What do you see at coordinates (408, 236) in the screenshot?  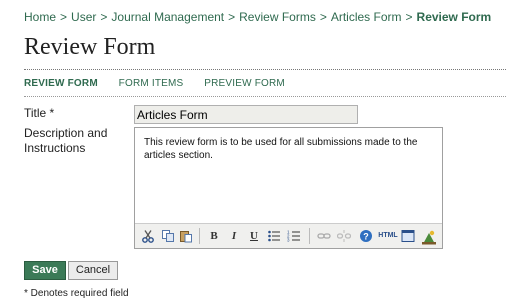 I see `fullscreen-icon` at bounding box center [408, 236].